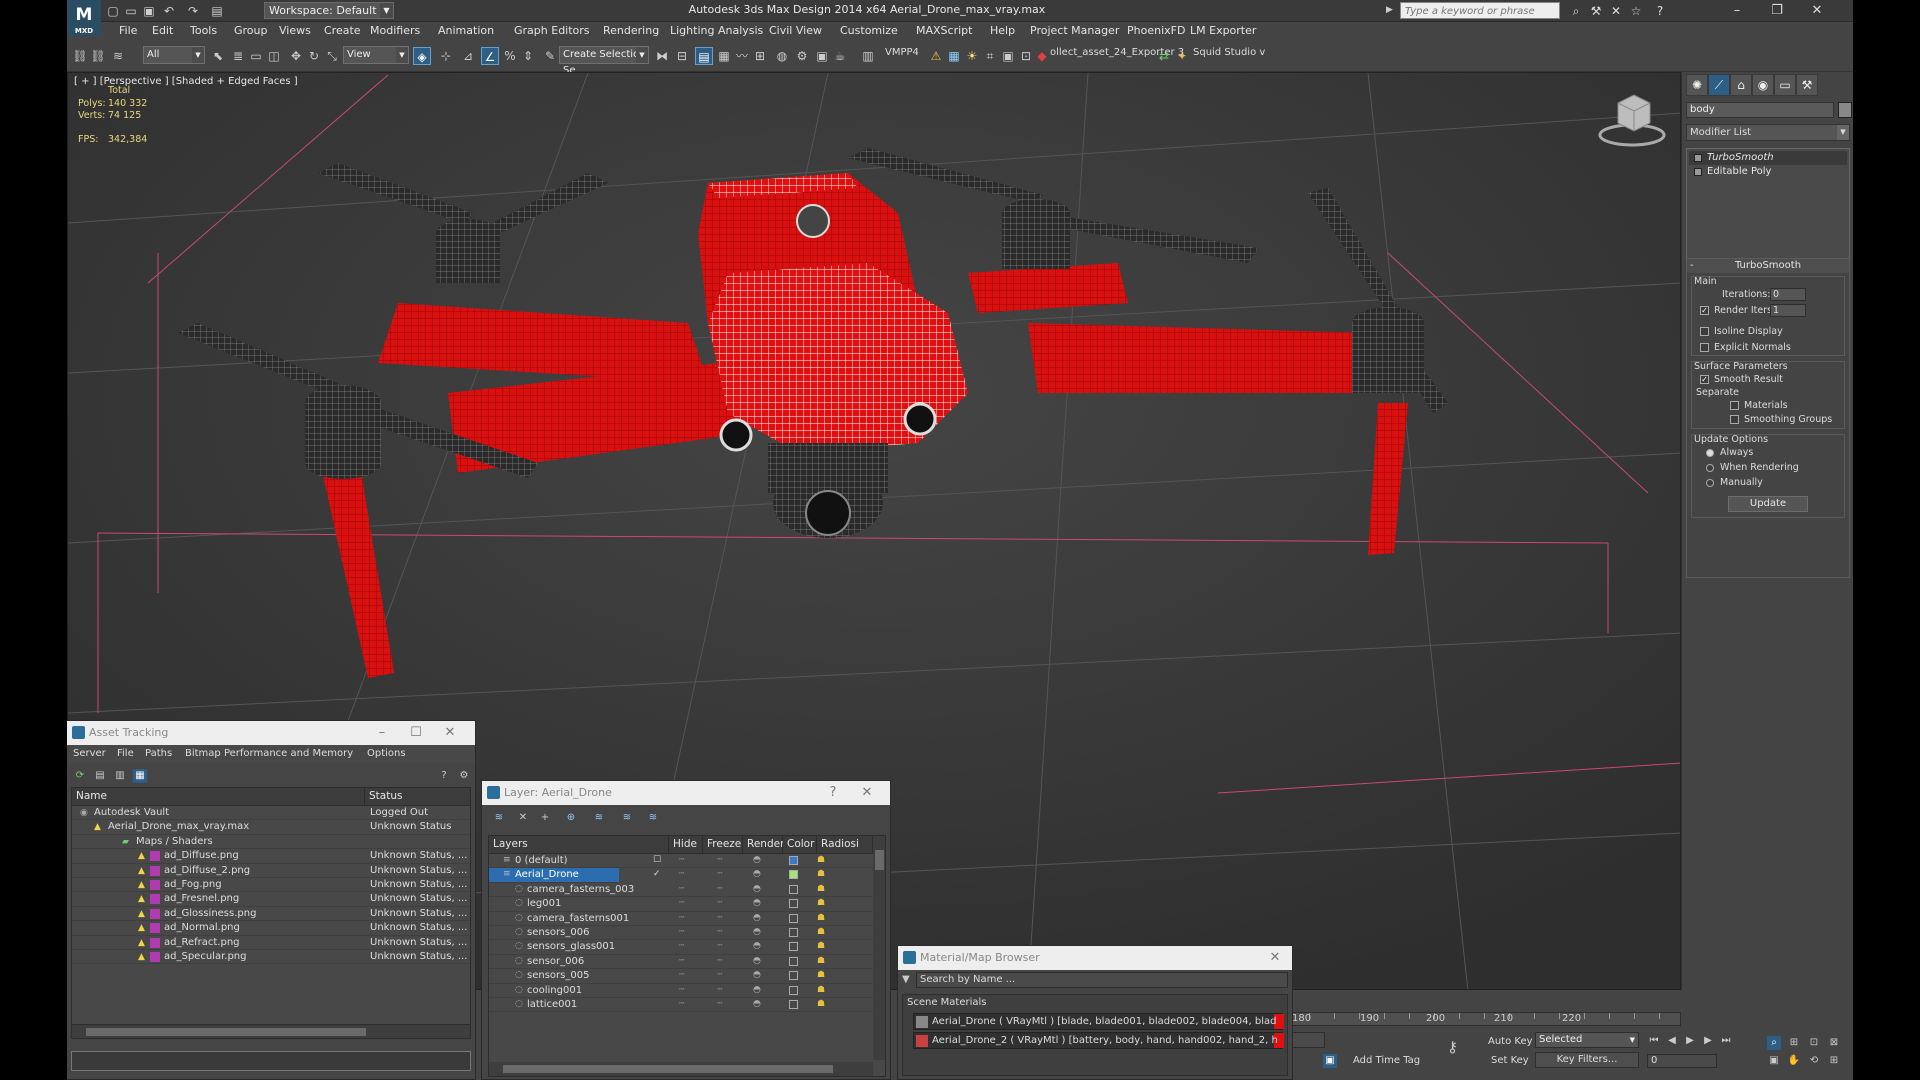 The image size is (1920, 1080). Describe the element at coordinates (386, 753) in the screenshot. I see `asset-menu-options: Options` at that location.